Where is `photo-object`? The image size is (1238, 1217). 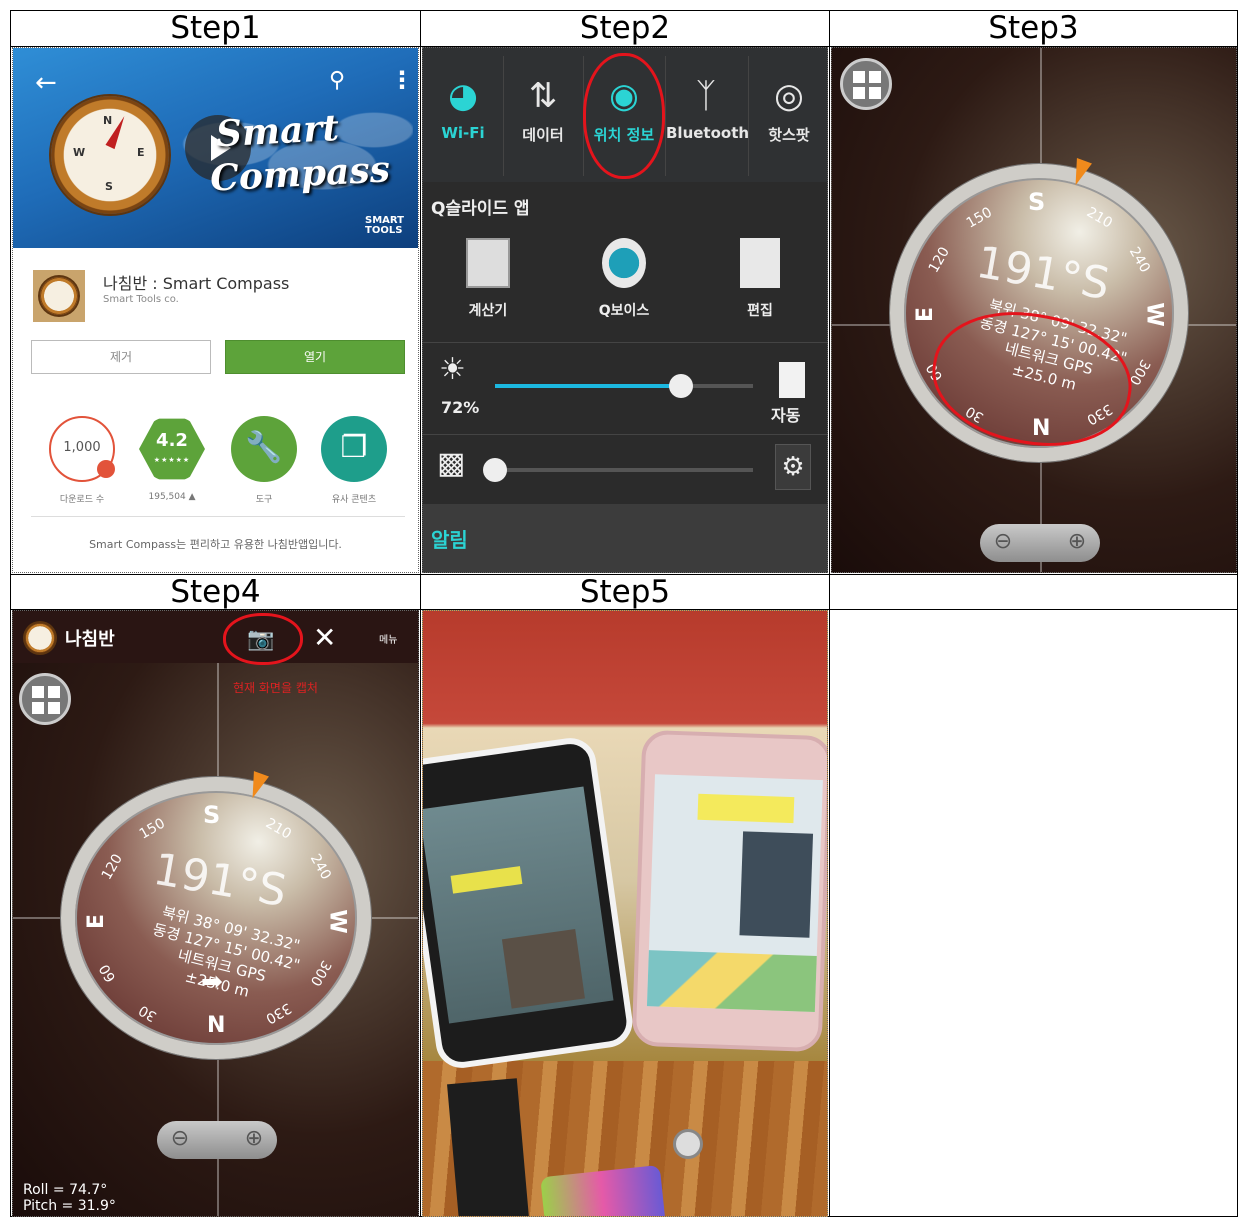 photo-object is located at coordinates (688, 1144).